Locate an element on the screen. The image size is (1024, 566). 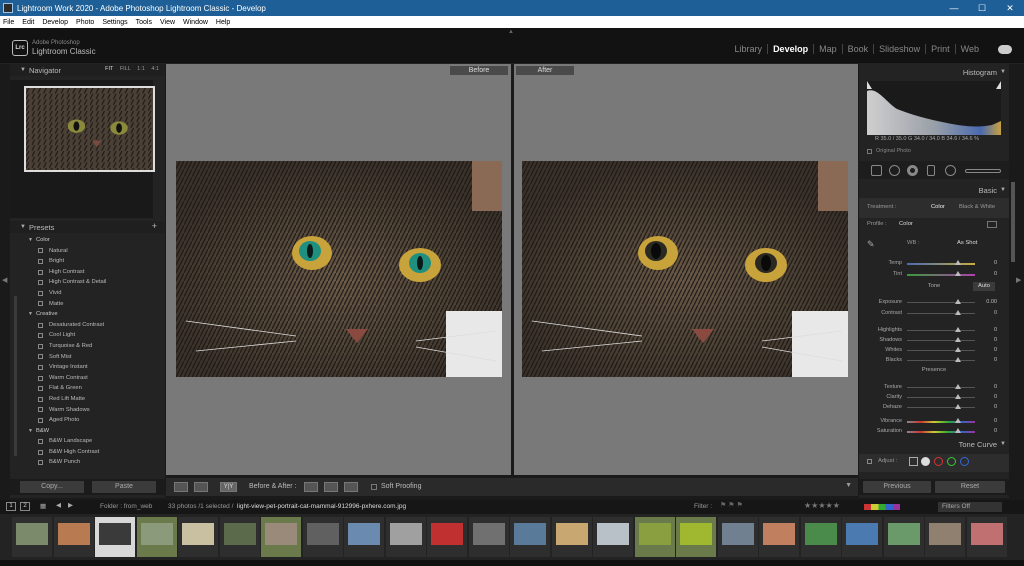
slider-blacks: Blacks 0 is located at coordinates (934, 360).